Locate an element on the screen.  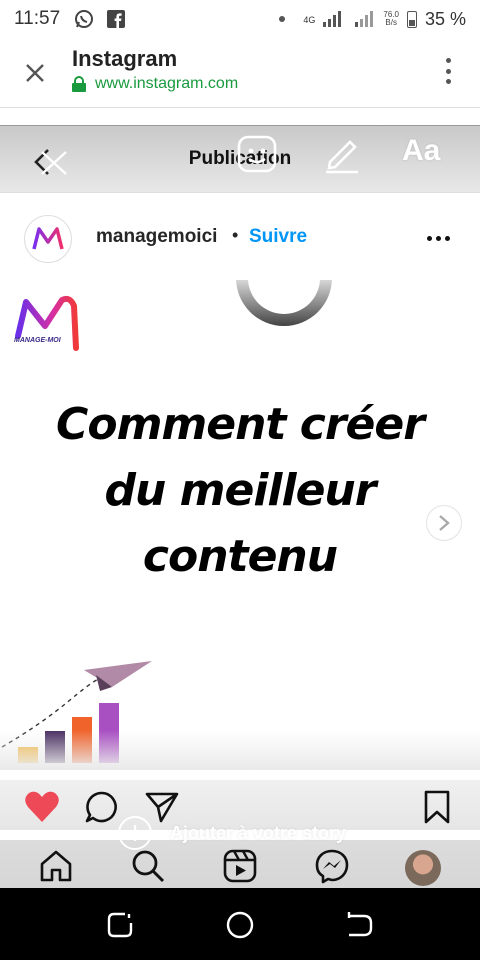
heart-icon is located at coordinates (41, 807).